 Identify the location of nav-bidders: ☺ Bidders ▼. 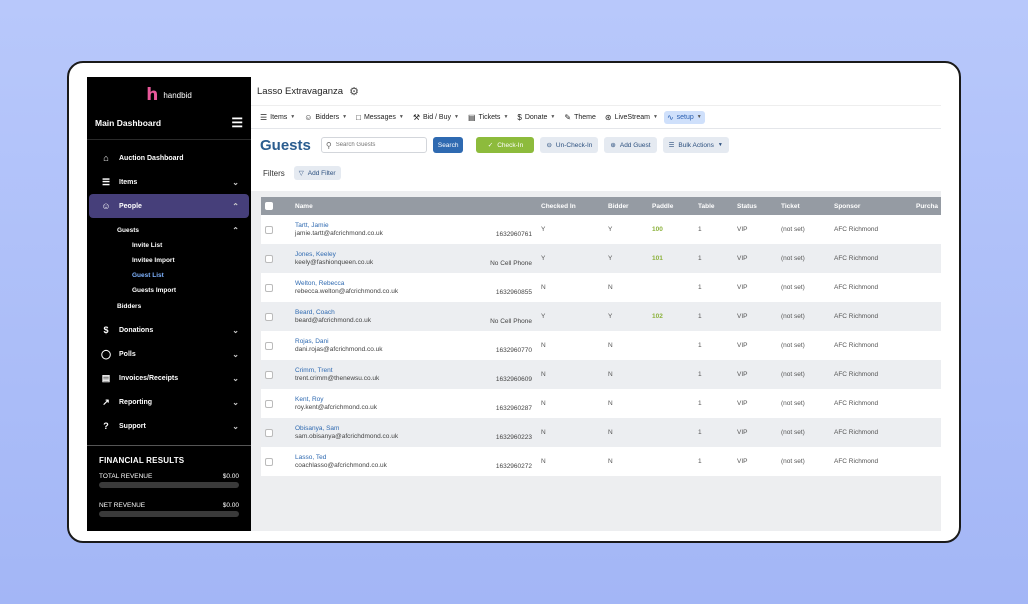
(325, 117).